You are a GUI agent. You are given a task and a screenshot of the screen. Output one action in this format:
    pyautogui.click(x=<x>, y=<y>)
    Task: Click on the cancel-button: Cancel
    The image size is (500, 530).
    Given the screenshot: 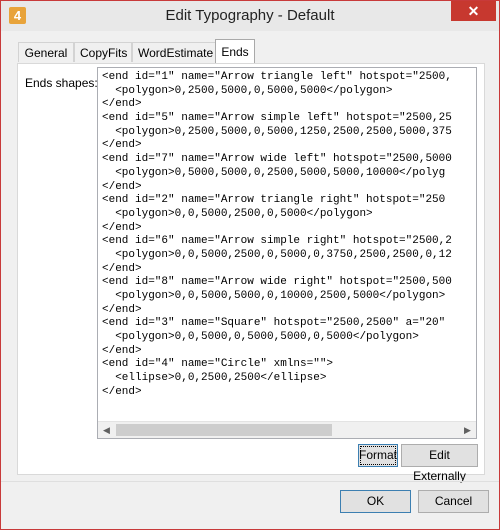 What is the action you would take?
    pyautogui.click(x=453, y=501)
    